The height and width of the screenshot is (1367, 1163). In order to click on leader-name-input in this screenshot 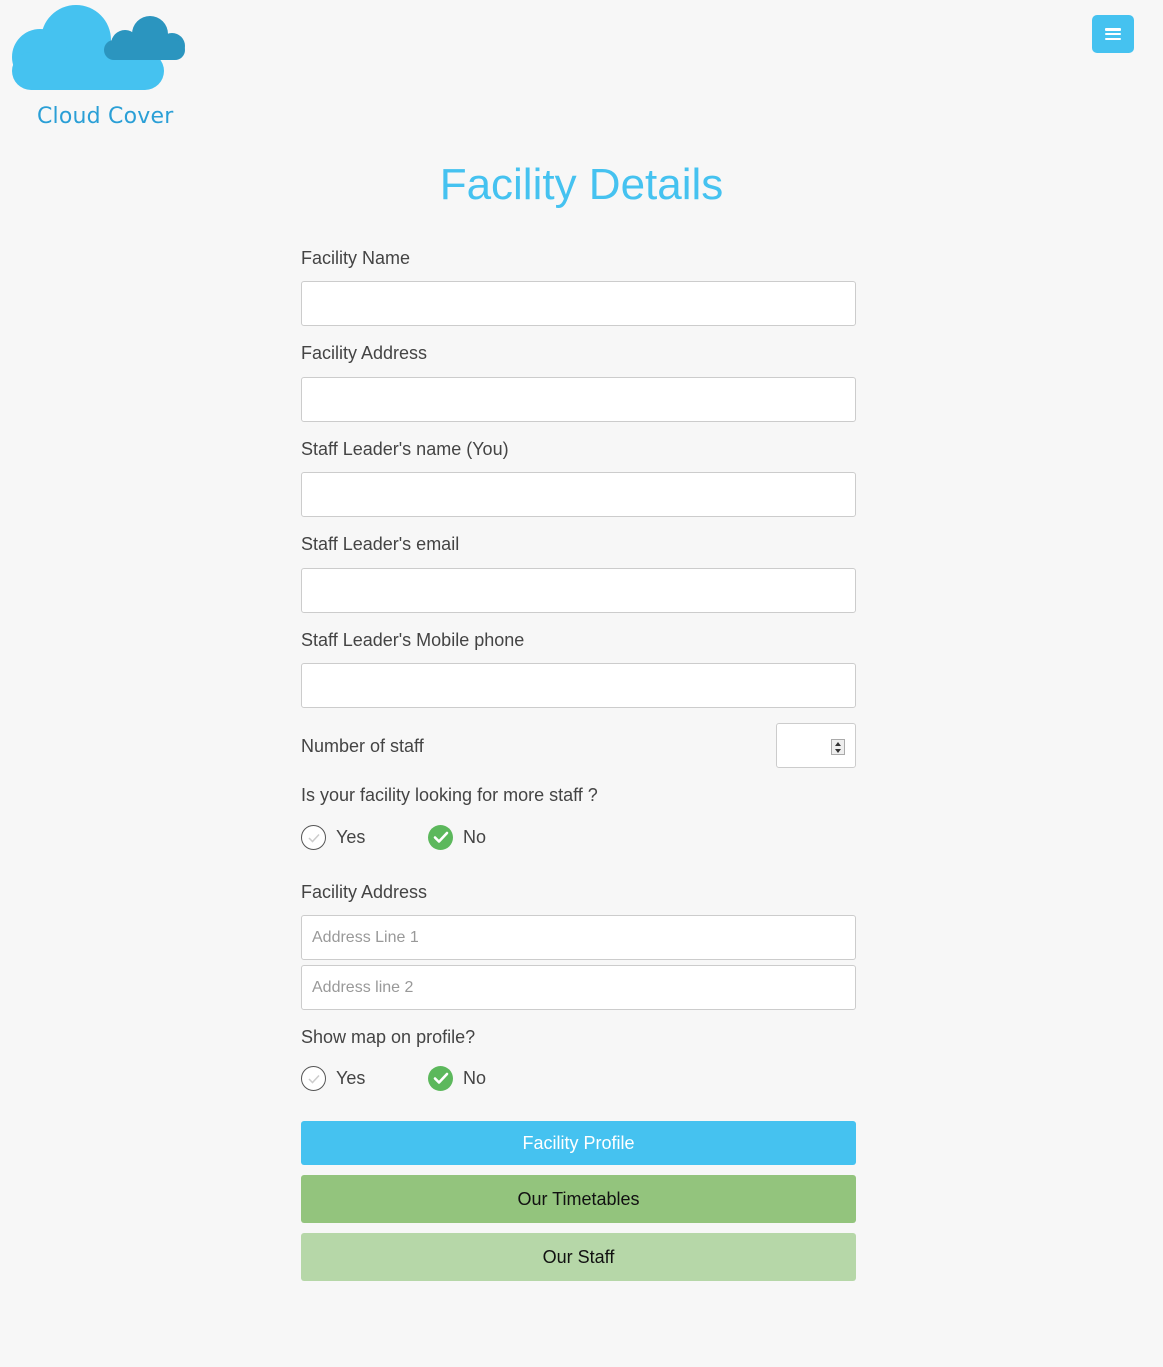, I will do `click(578, 494)`.